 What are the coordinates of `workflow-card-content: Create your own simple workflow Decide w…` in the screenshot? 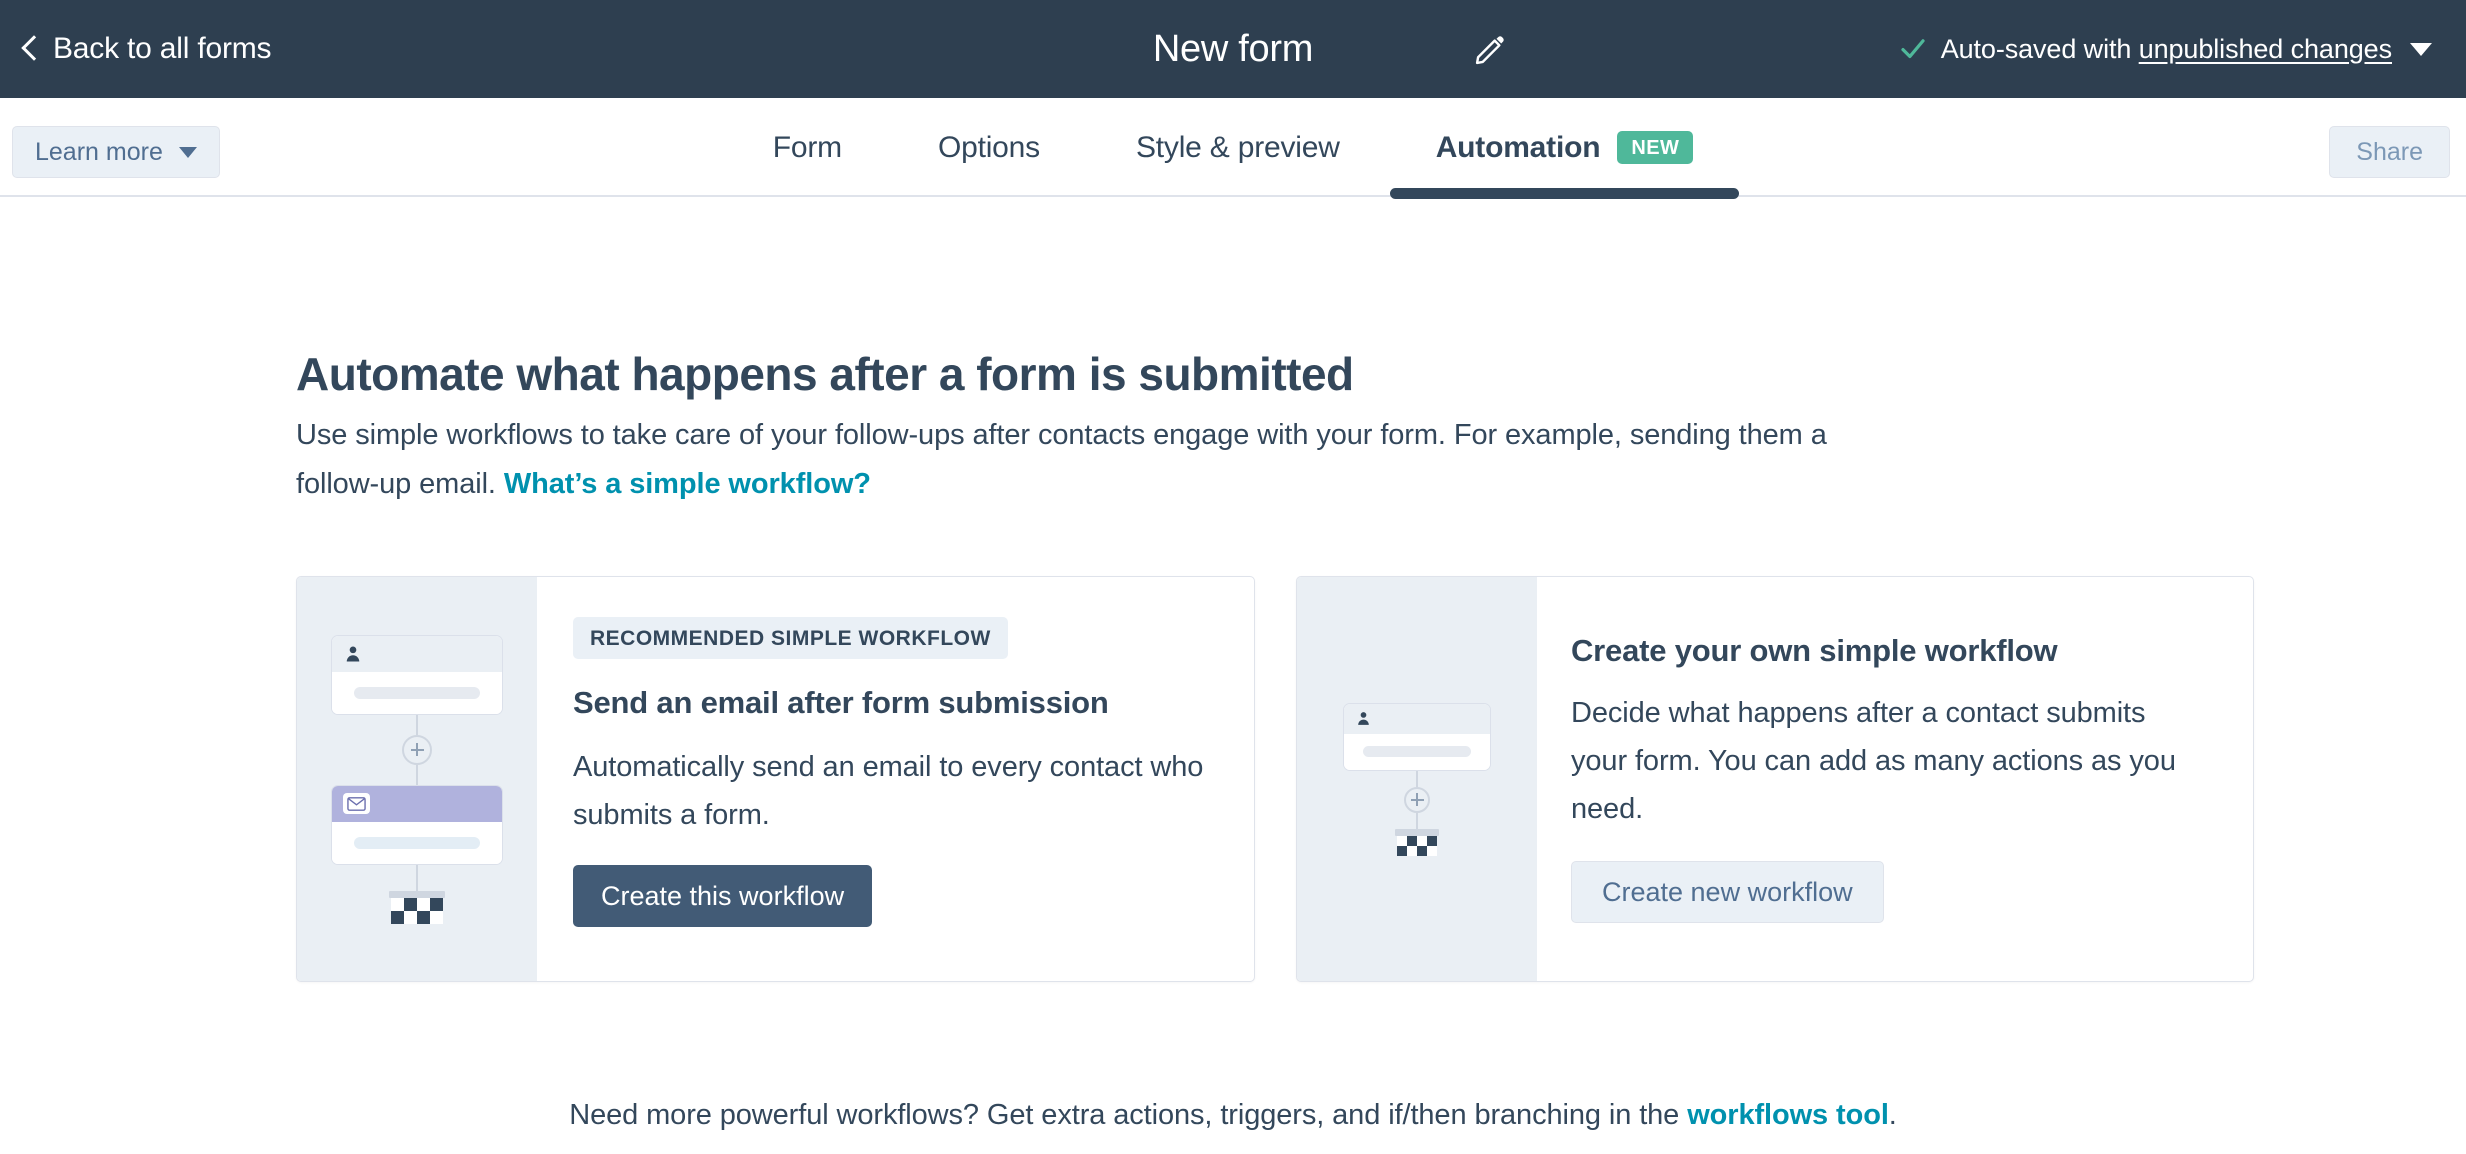 It's located at (1895, 779).